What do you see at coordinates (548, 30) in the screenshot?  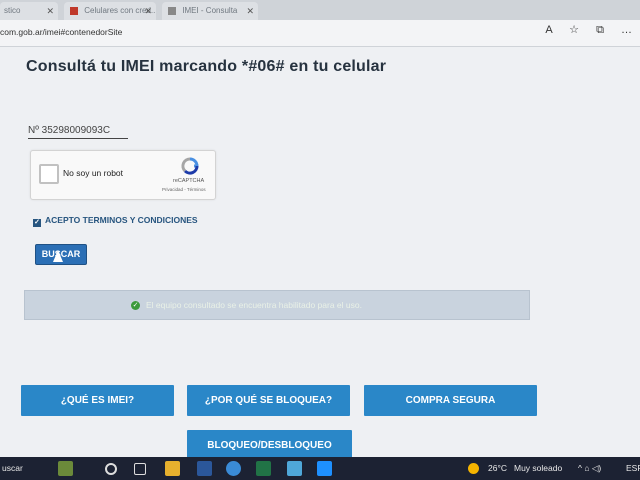 I see `read-aloud-icon: A` at bounding box center [548, 30].